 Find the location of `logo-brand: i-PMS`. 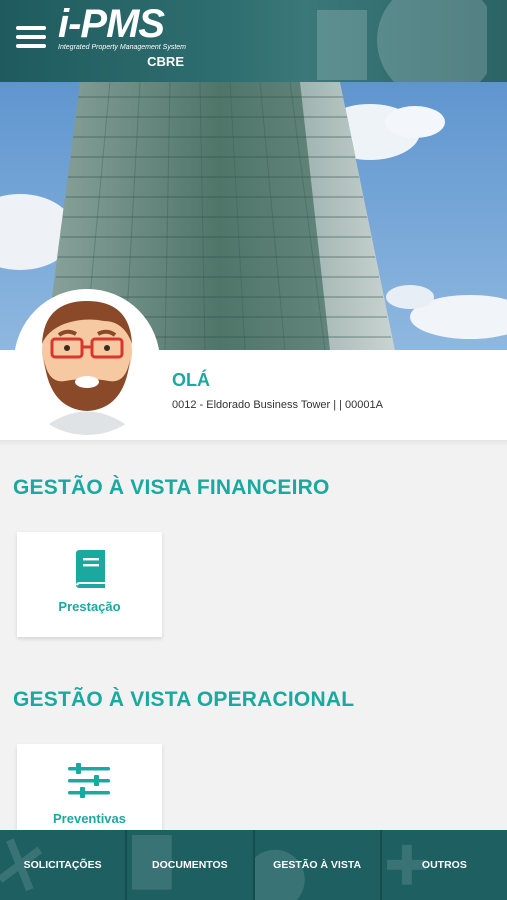

logo-brand: i-PMS is located at coordinates (111, 24).